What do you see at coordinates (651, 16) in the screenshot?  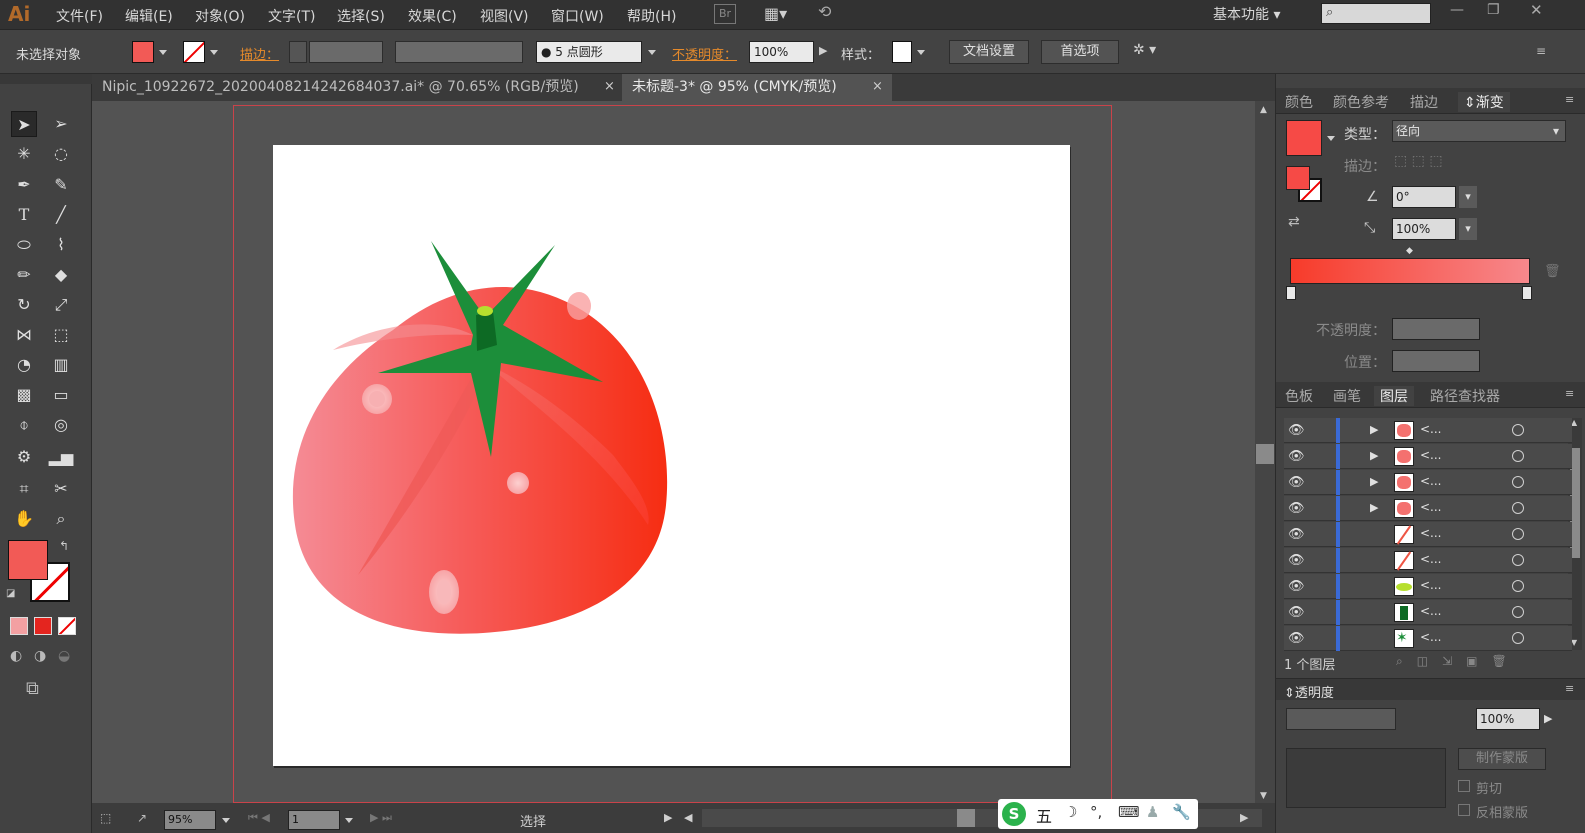 I see `menu-help: 帮助(H)` at bounding box center [651, 16].